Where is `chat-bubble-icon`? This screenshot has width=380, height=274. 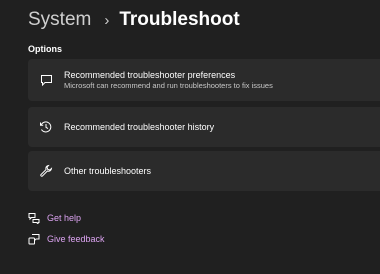 chat-bubble-icon is located at coordinates (46, 80).